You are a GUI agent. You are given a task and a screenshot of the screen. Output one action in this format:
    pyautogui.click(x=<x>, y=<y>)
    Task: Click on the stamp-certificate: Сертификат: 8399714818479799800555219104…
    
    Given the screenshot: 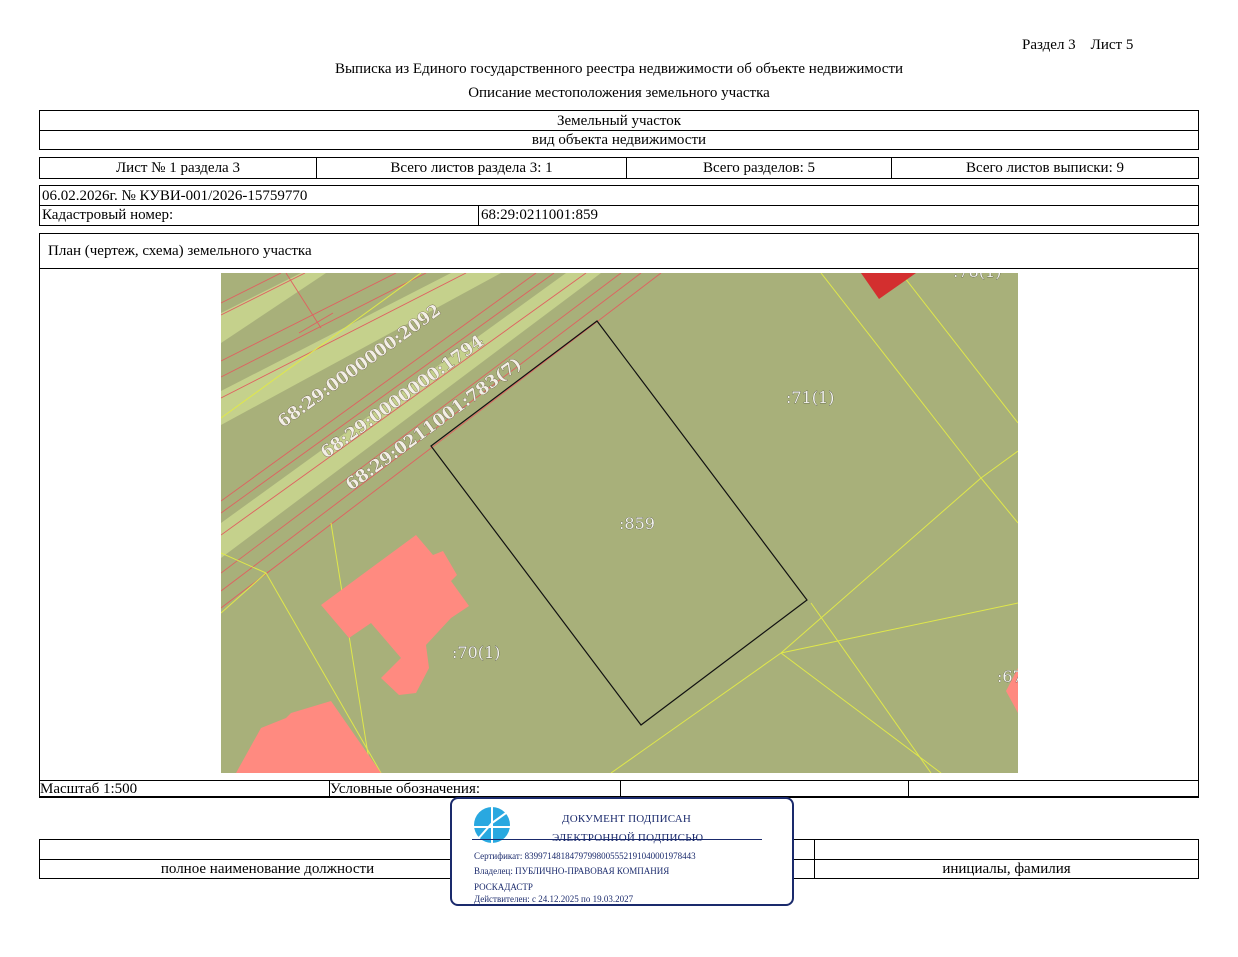 What is the action you would take?
    pyautogui.click(x=585, y=856)
    